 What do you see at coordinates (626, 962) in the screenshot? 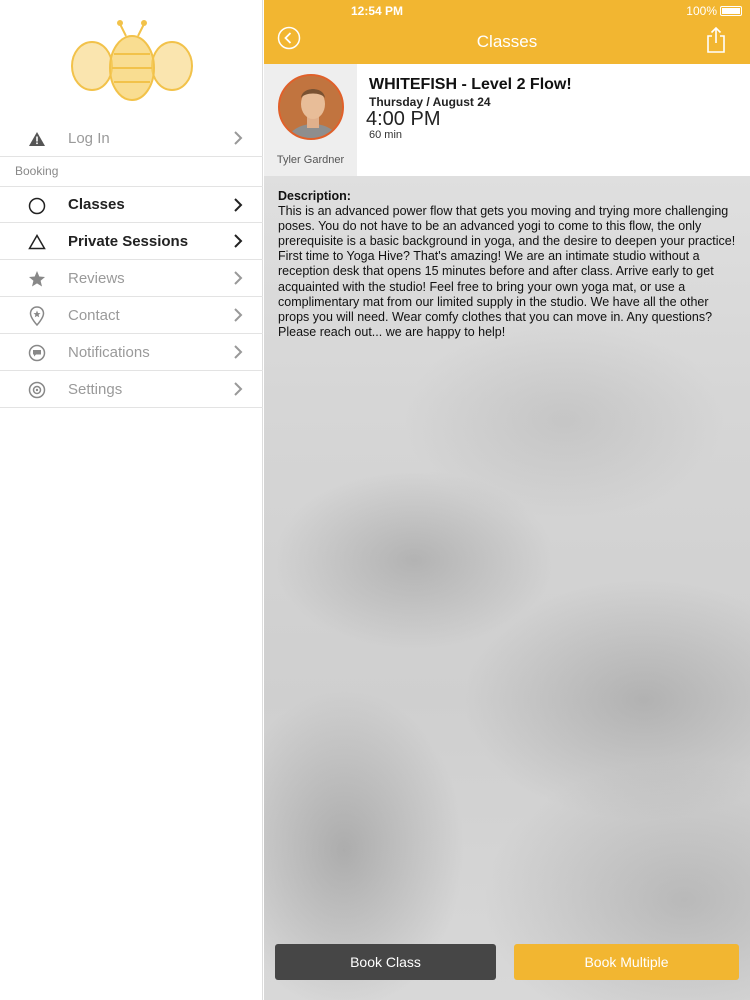
I see `book-multiple-button: Book Multiple` at bounding box center [626, 962].